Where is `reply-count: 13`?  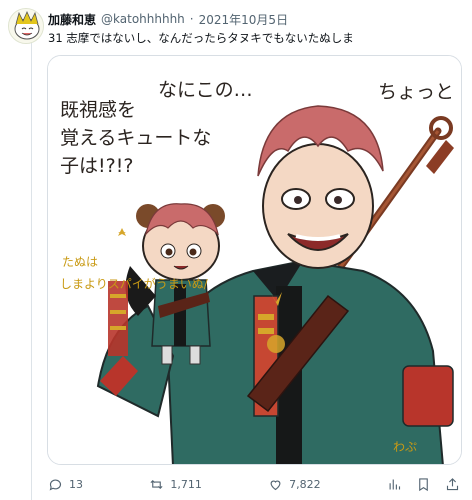
reply-count: 13 is located at coordinates (76, 484).